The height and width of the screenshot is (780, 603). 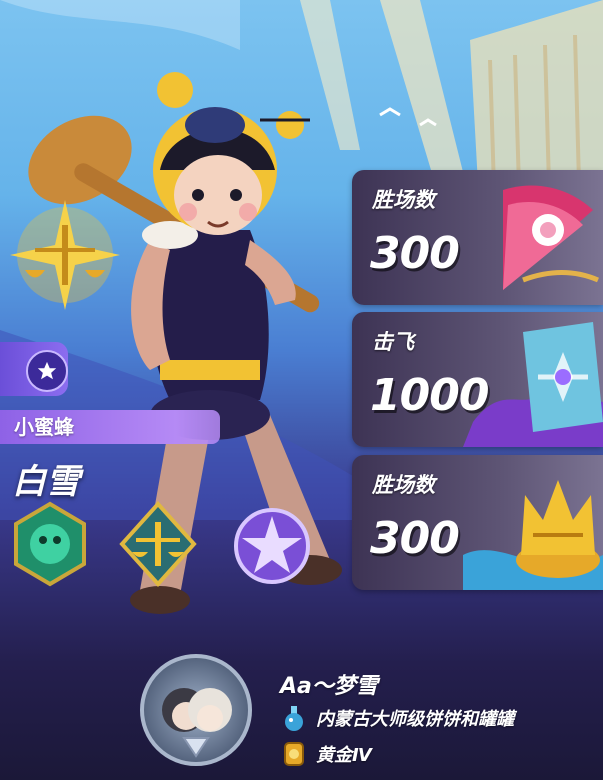 I want to click on scales-emblem-icon, so click(x=158, y=544).